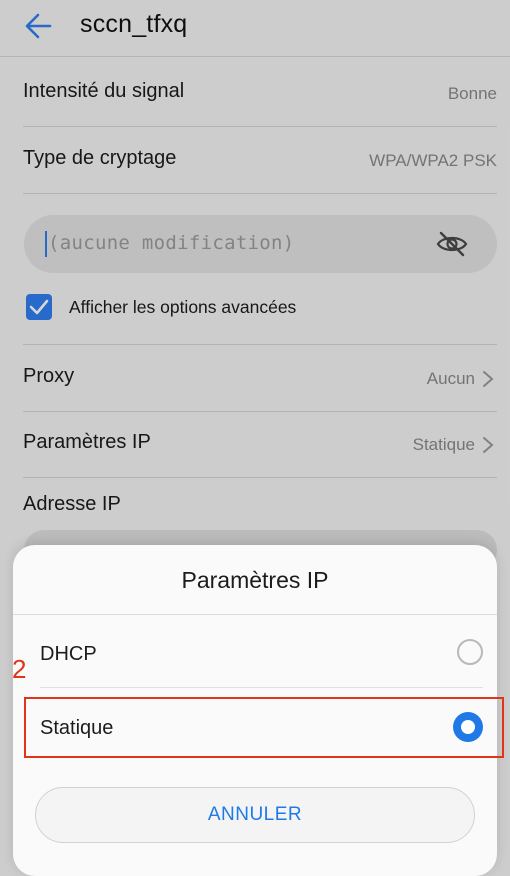  Describe the element at coordinates (255, 815) in the screenshot. I see `cancel-button: ANNULER` at that location.